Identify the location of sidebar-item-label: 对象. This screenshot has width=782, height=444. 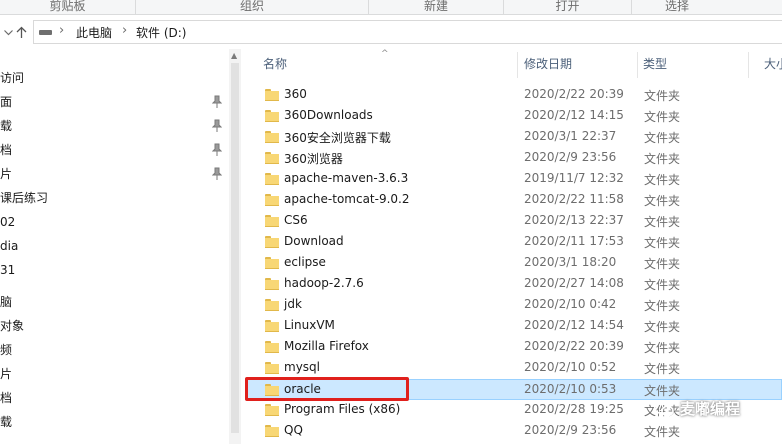
(12, 326).